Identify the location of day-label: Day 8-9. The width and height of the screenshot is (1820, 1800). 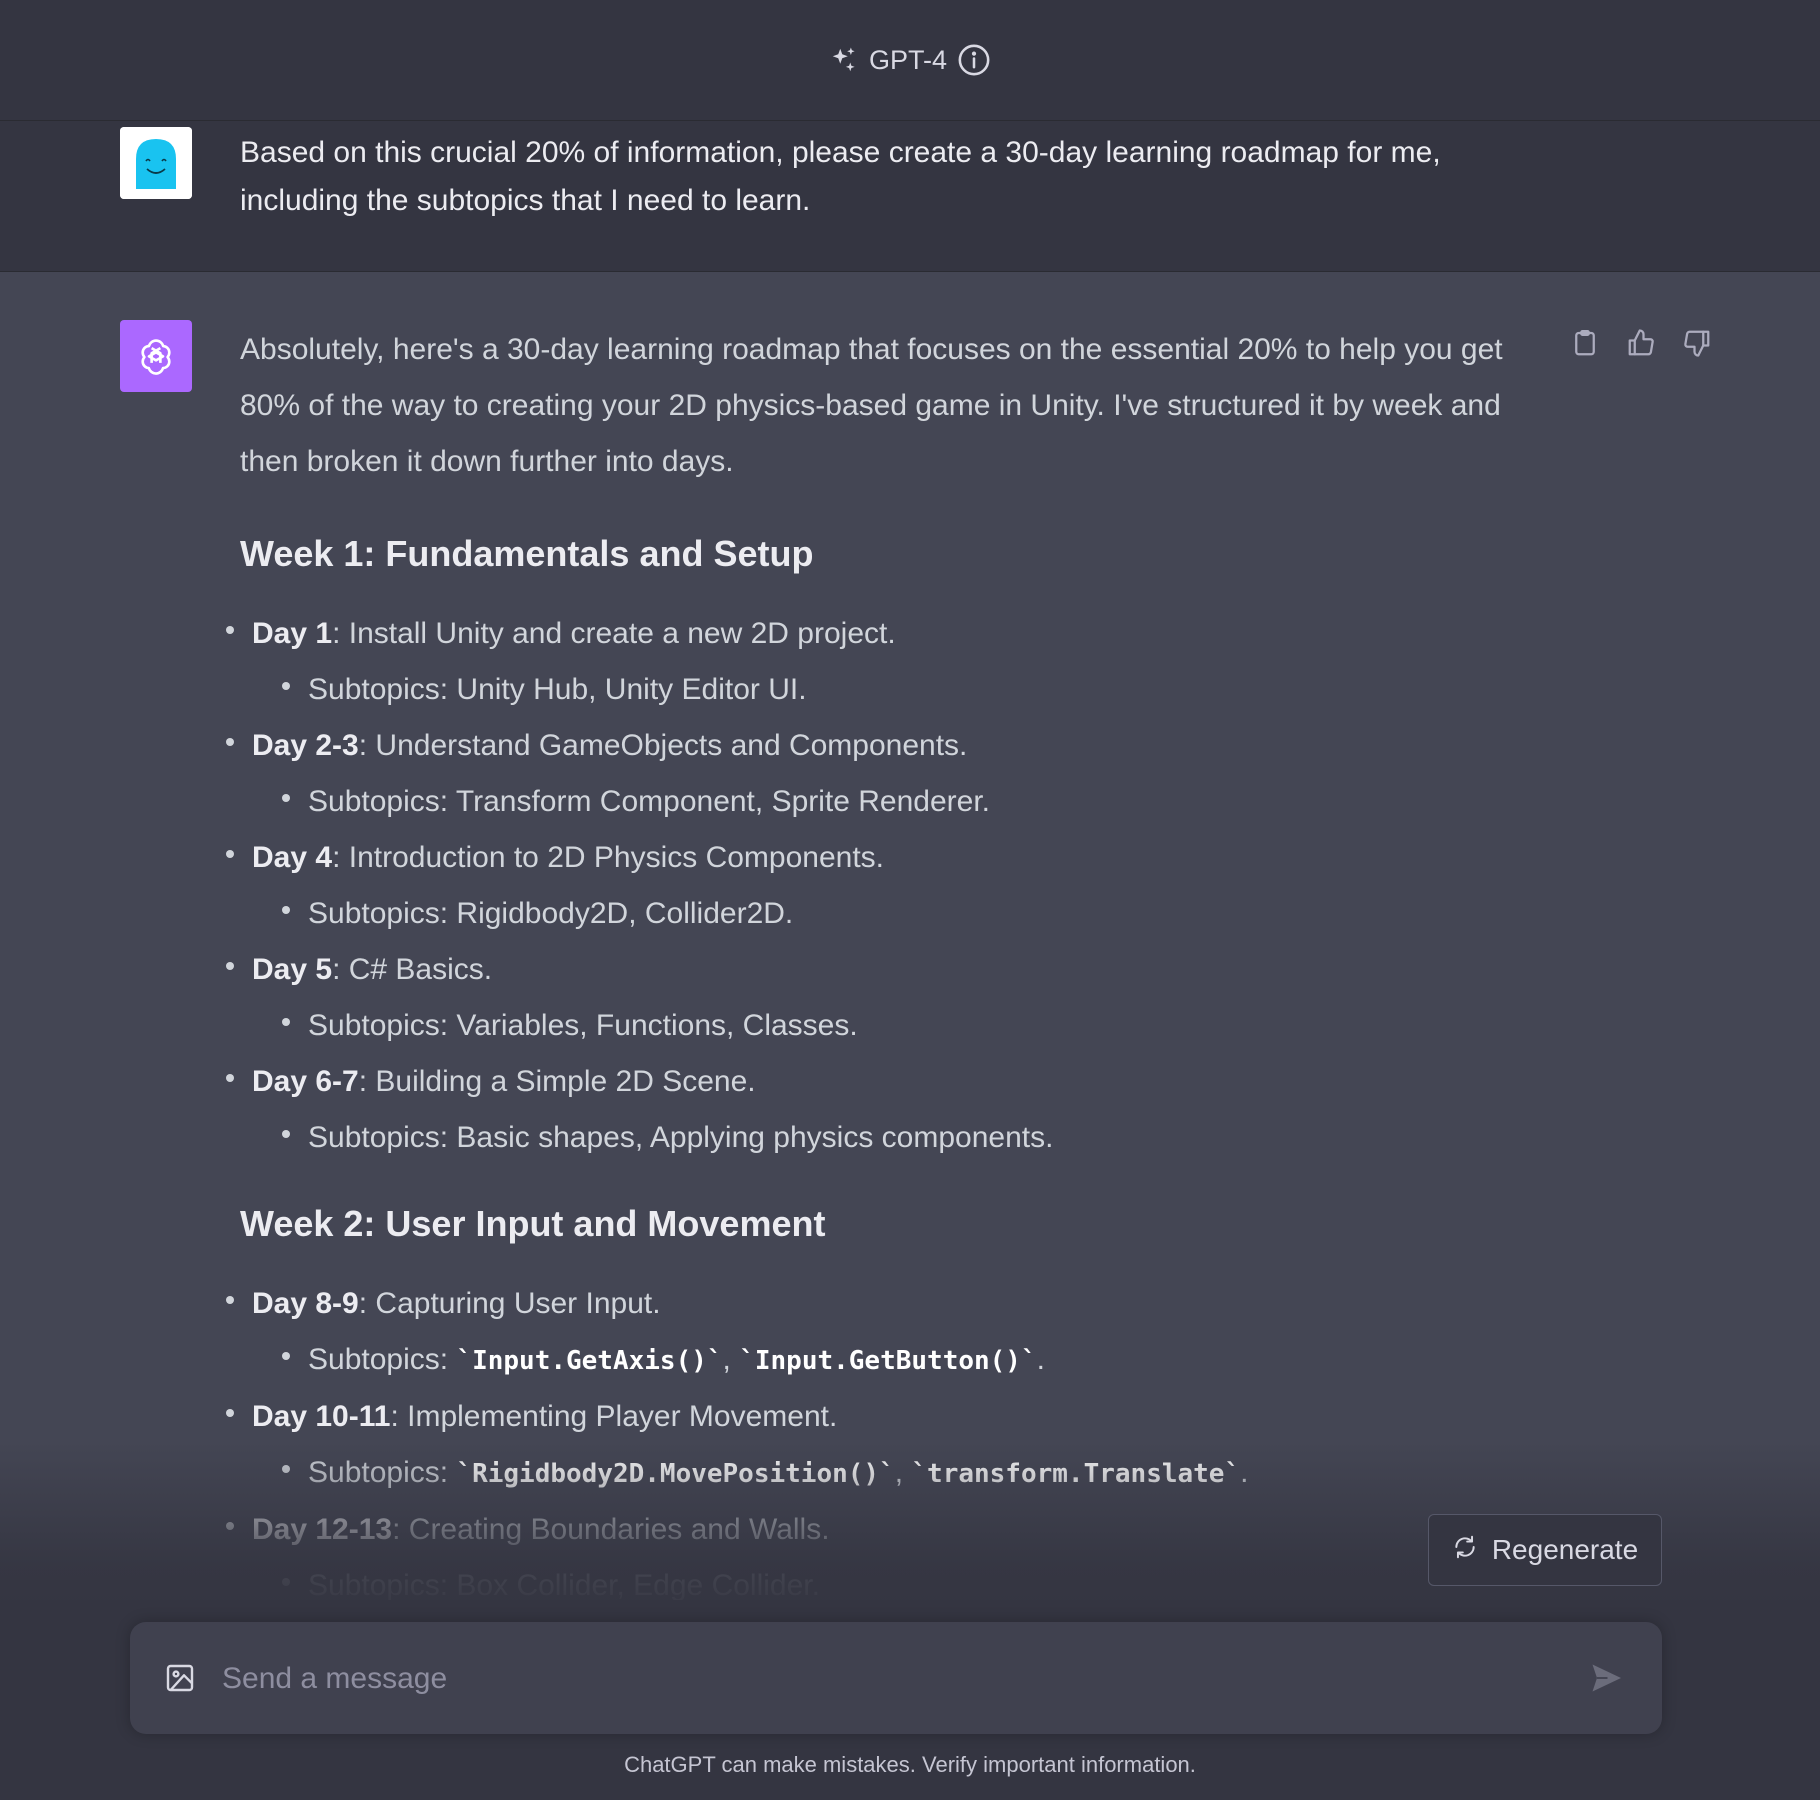
(305, 1303).